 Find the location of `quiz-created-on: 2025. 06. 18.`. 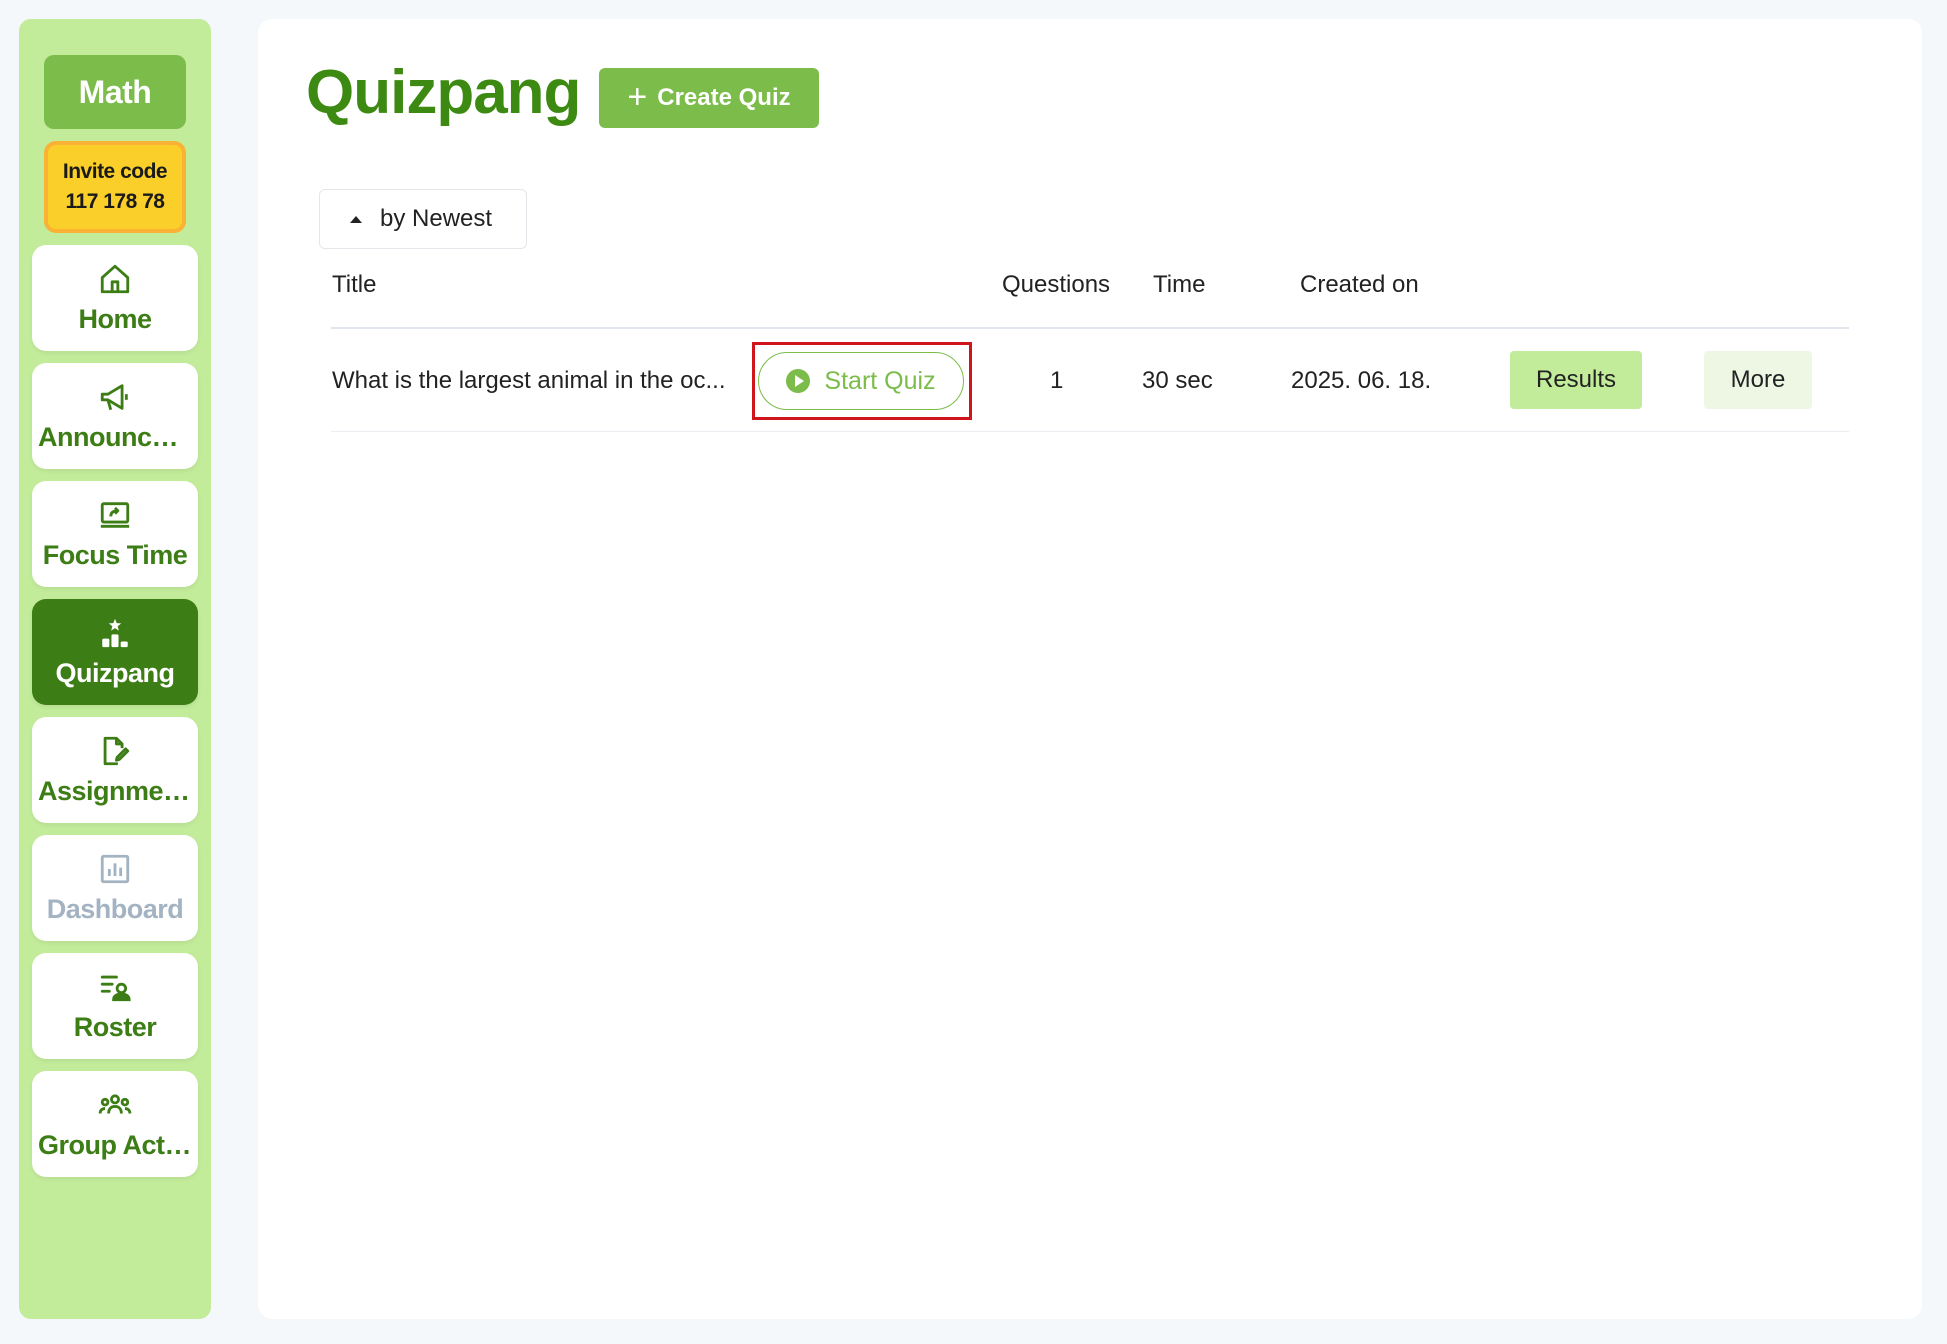

quiz-created-on: 2025. 06. 18. is located at coordinates (1361, 380).